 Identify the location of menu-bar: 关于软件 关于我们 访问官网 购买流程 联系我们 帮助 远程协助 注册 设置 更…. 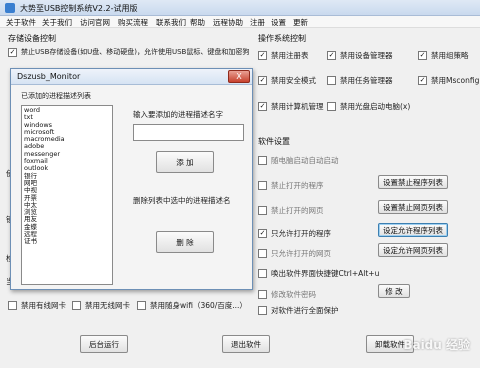
(240, 22).